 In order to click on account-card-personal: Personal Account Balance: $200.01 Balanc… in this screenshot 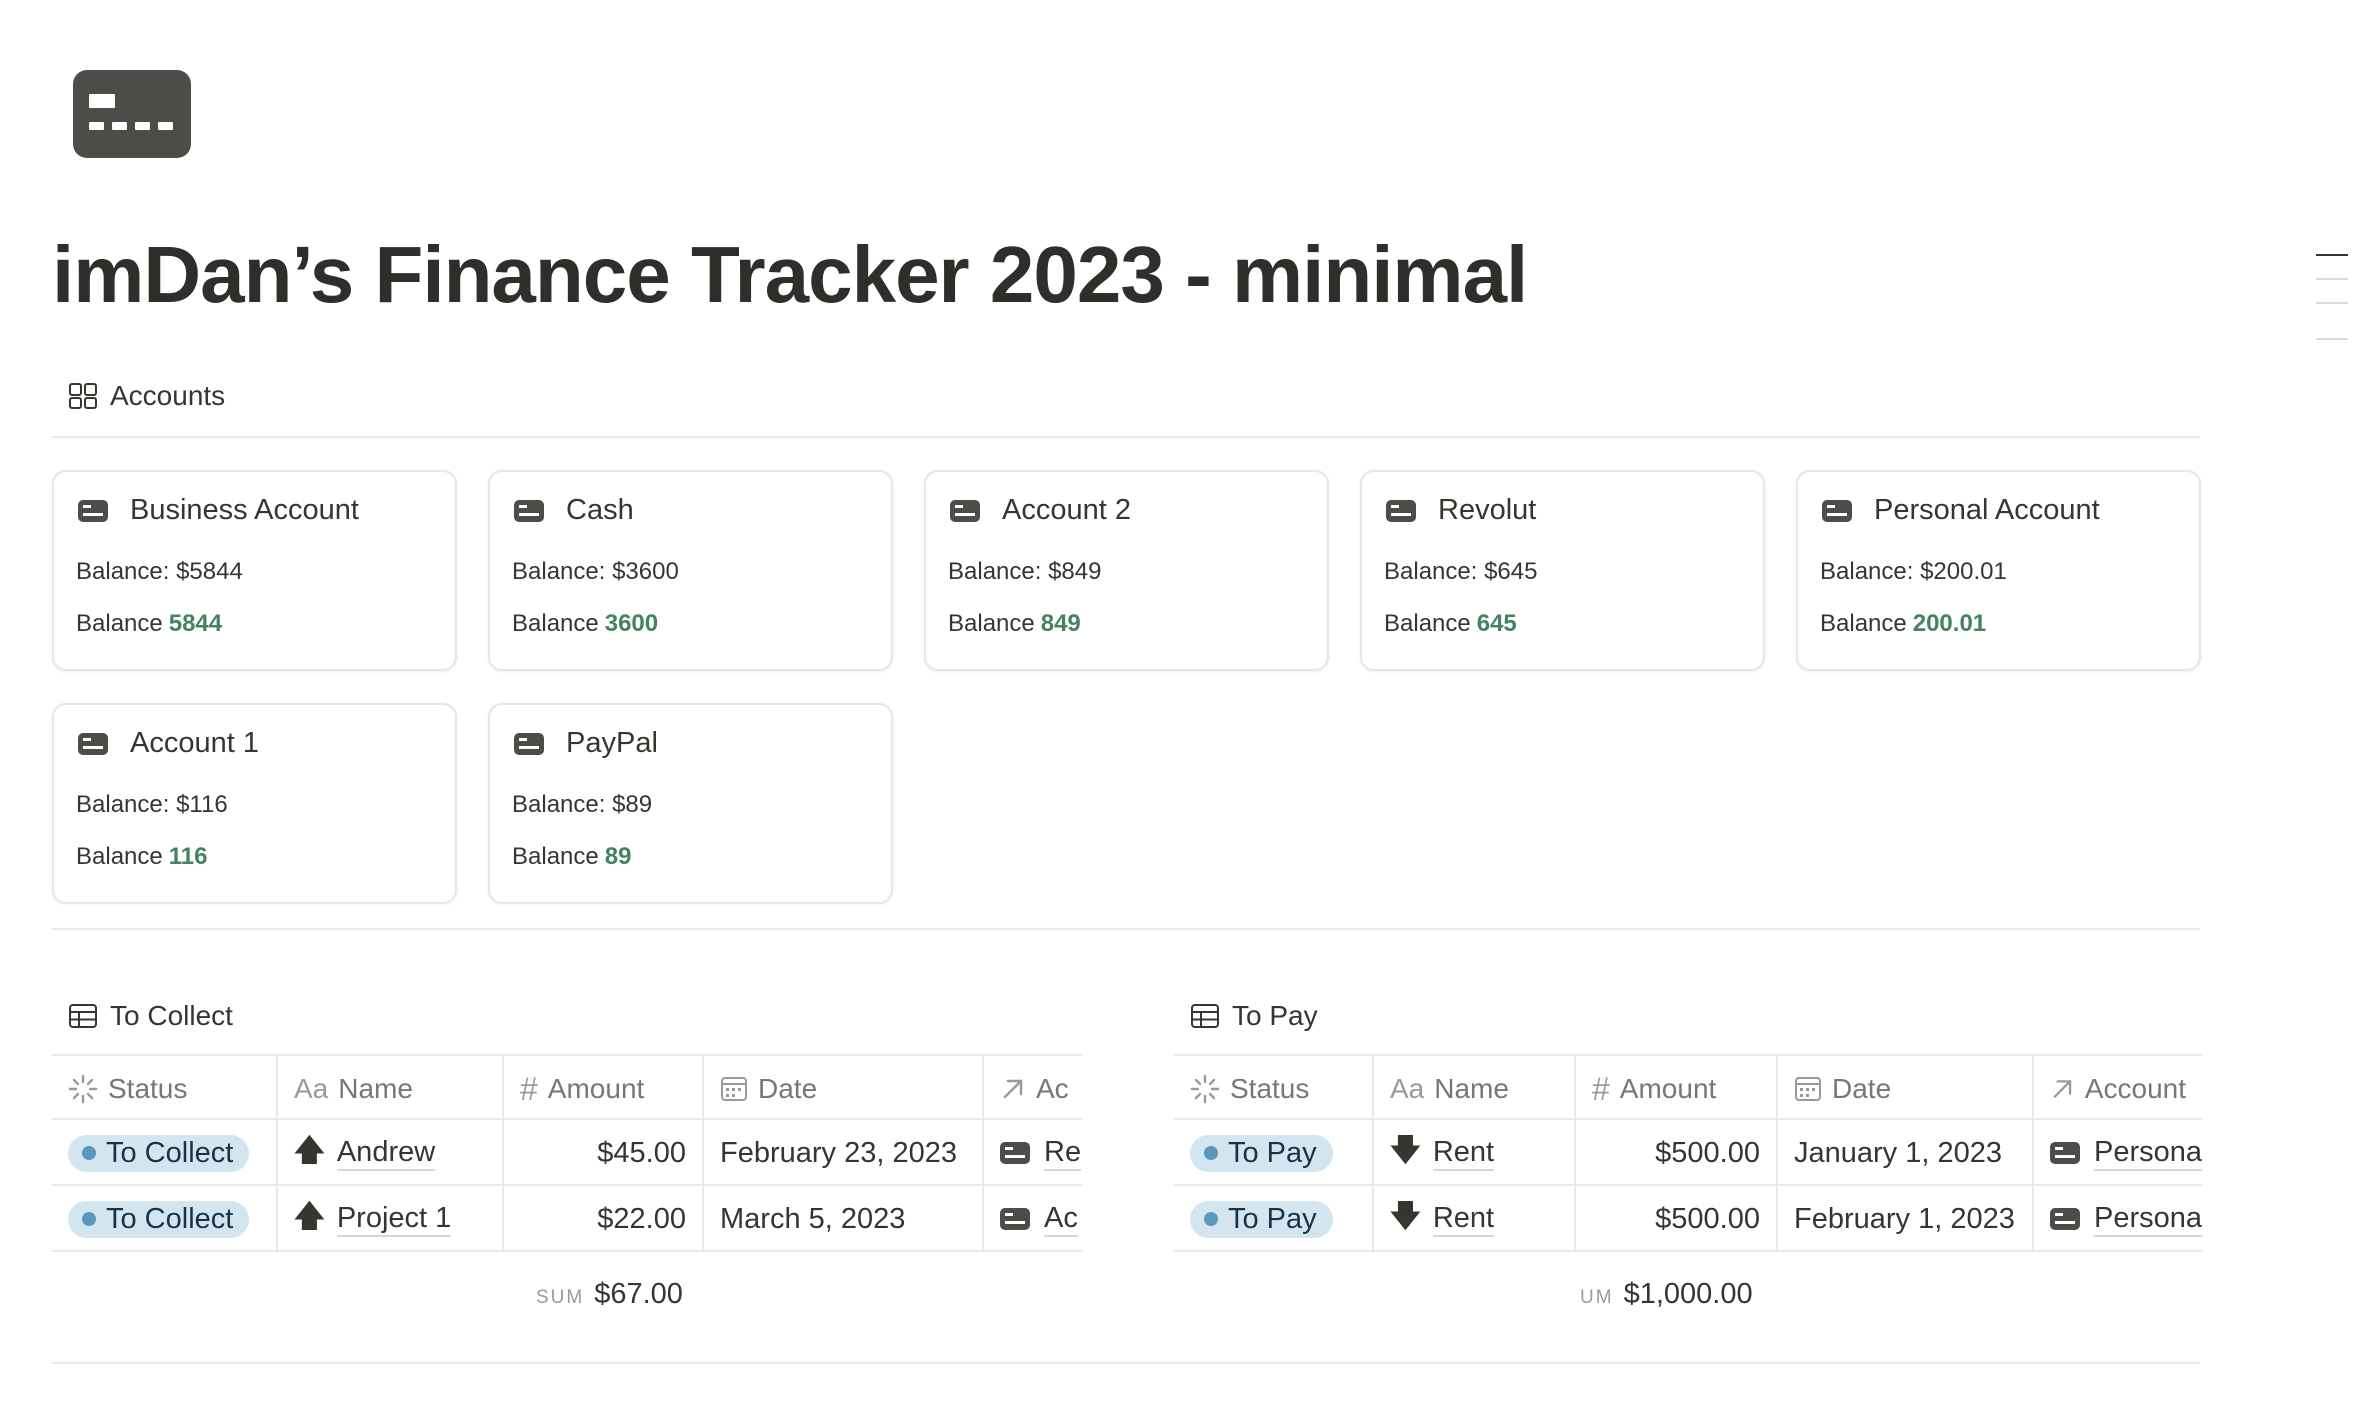, I will do `click(1998, 570)`.